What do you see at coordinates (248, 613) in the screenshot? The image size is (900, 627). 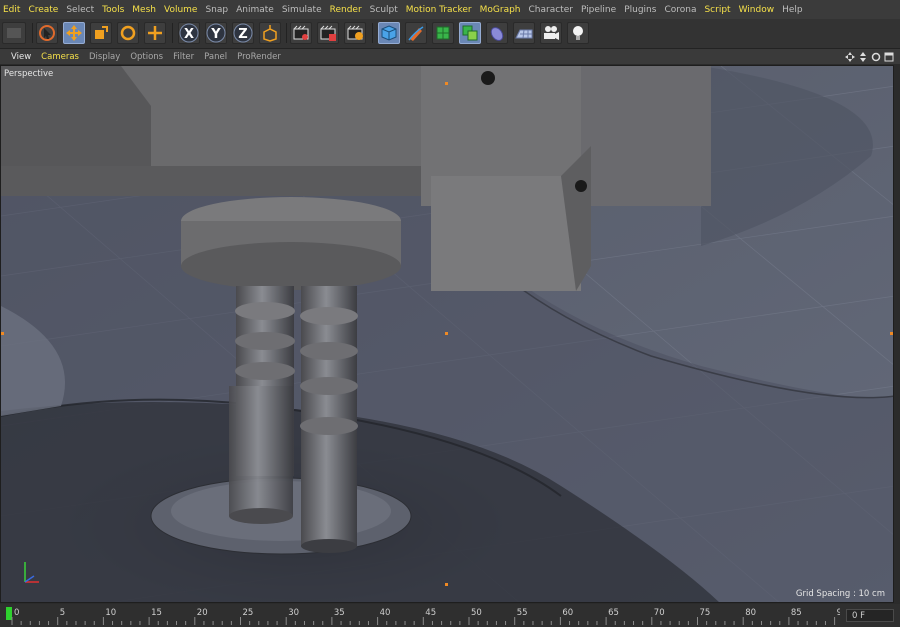 I see `timeline-tick-label: 25` at bounding box center [248, 613].